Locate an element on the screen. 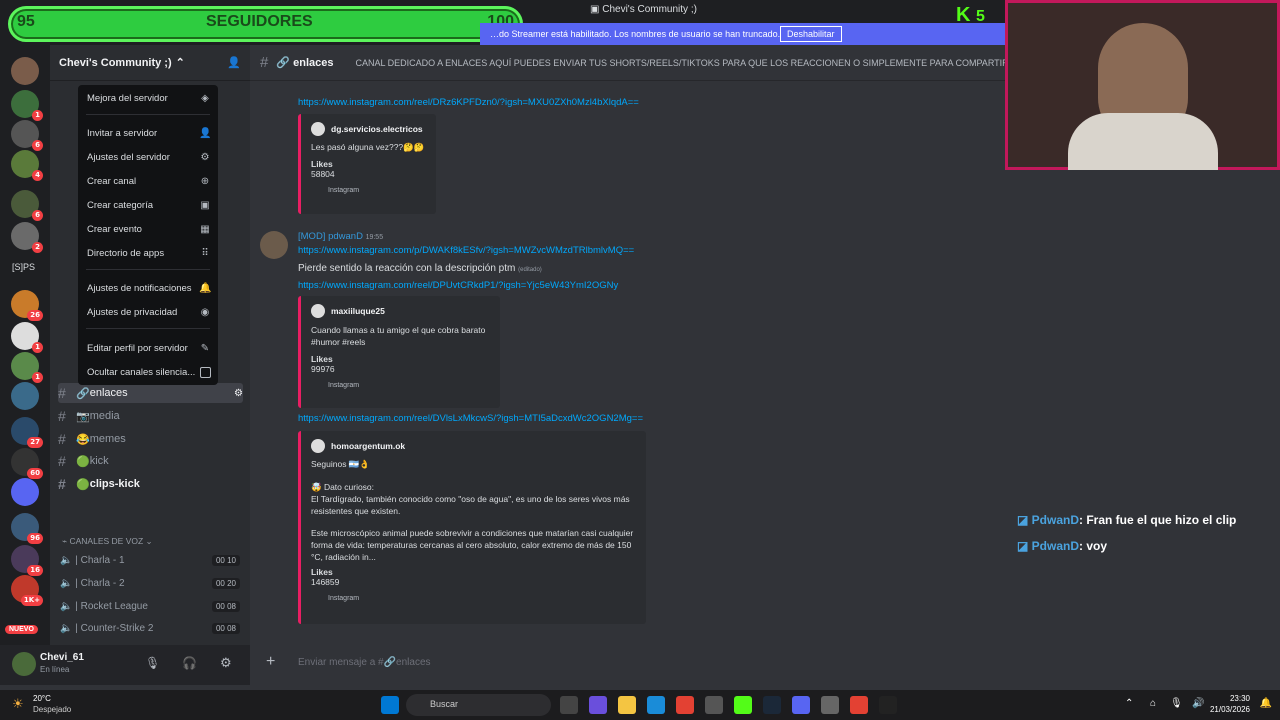 The height and width of the screenshot is (720, 1280). voice-channel: 🔈 | Charla - 2 00 20 is located at coordinates (150, 583).